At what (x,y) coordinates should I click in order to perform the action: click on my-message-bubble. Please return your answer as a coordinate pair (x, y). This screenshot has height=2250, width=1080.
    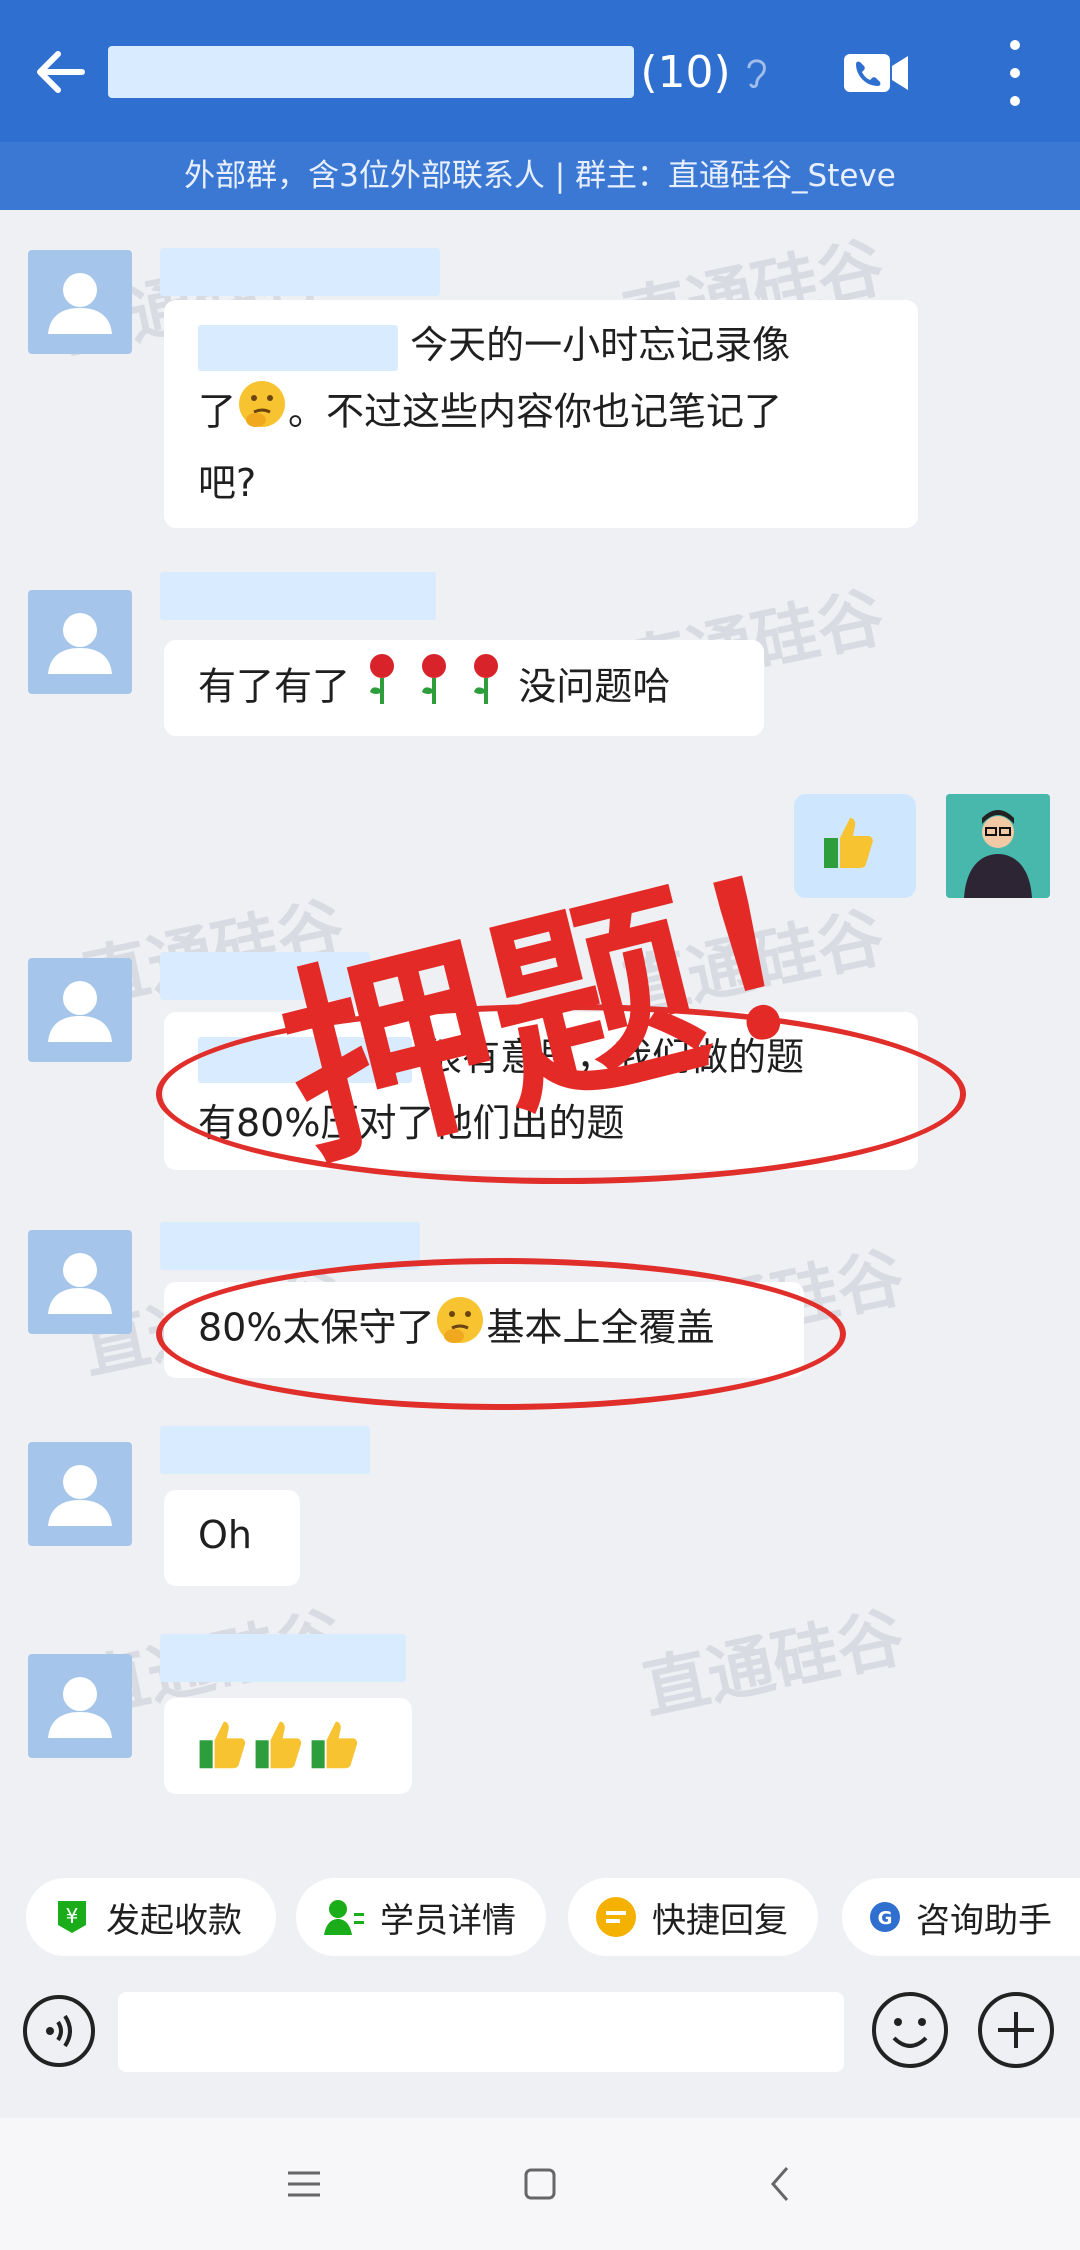
    Looking at the image, I should click on (855, 846).